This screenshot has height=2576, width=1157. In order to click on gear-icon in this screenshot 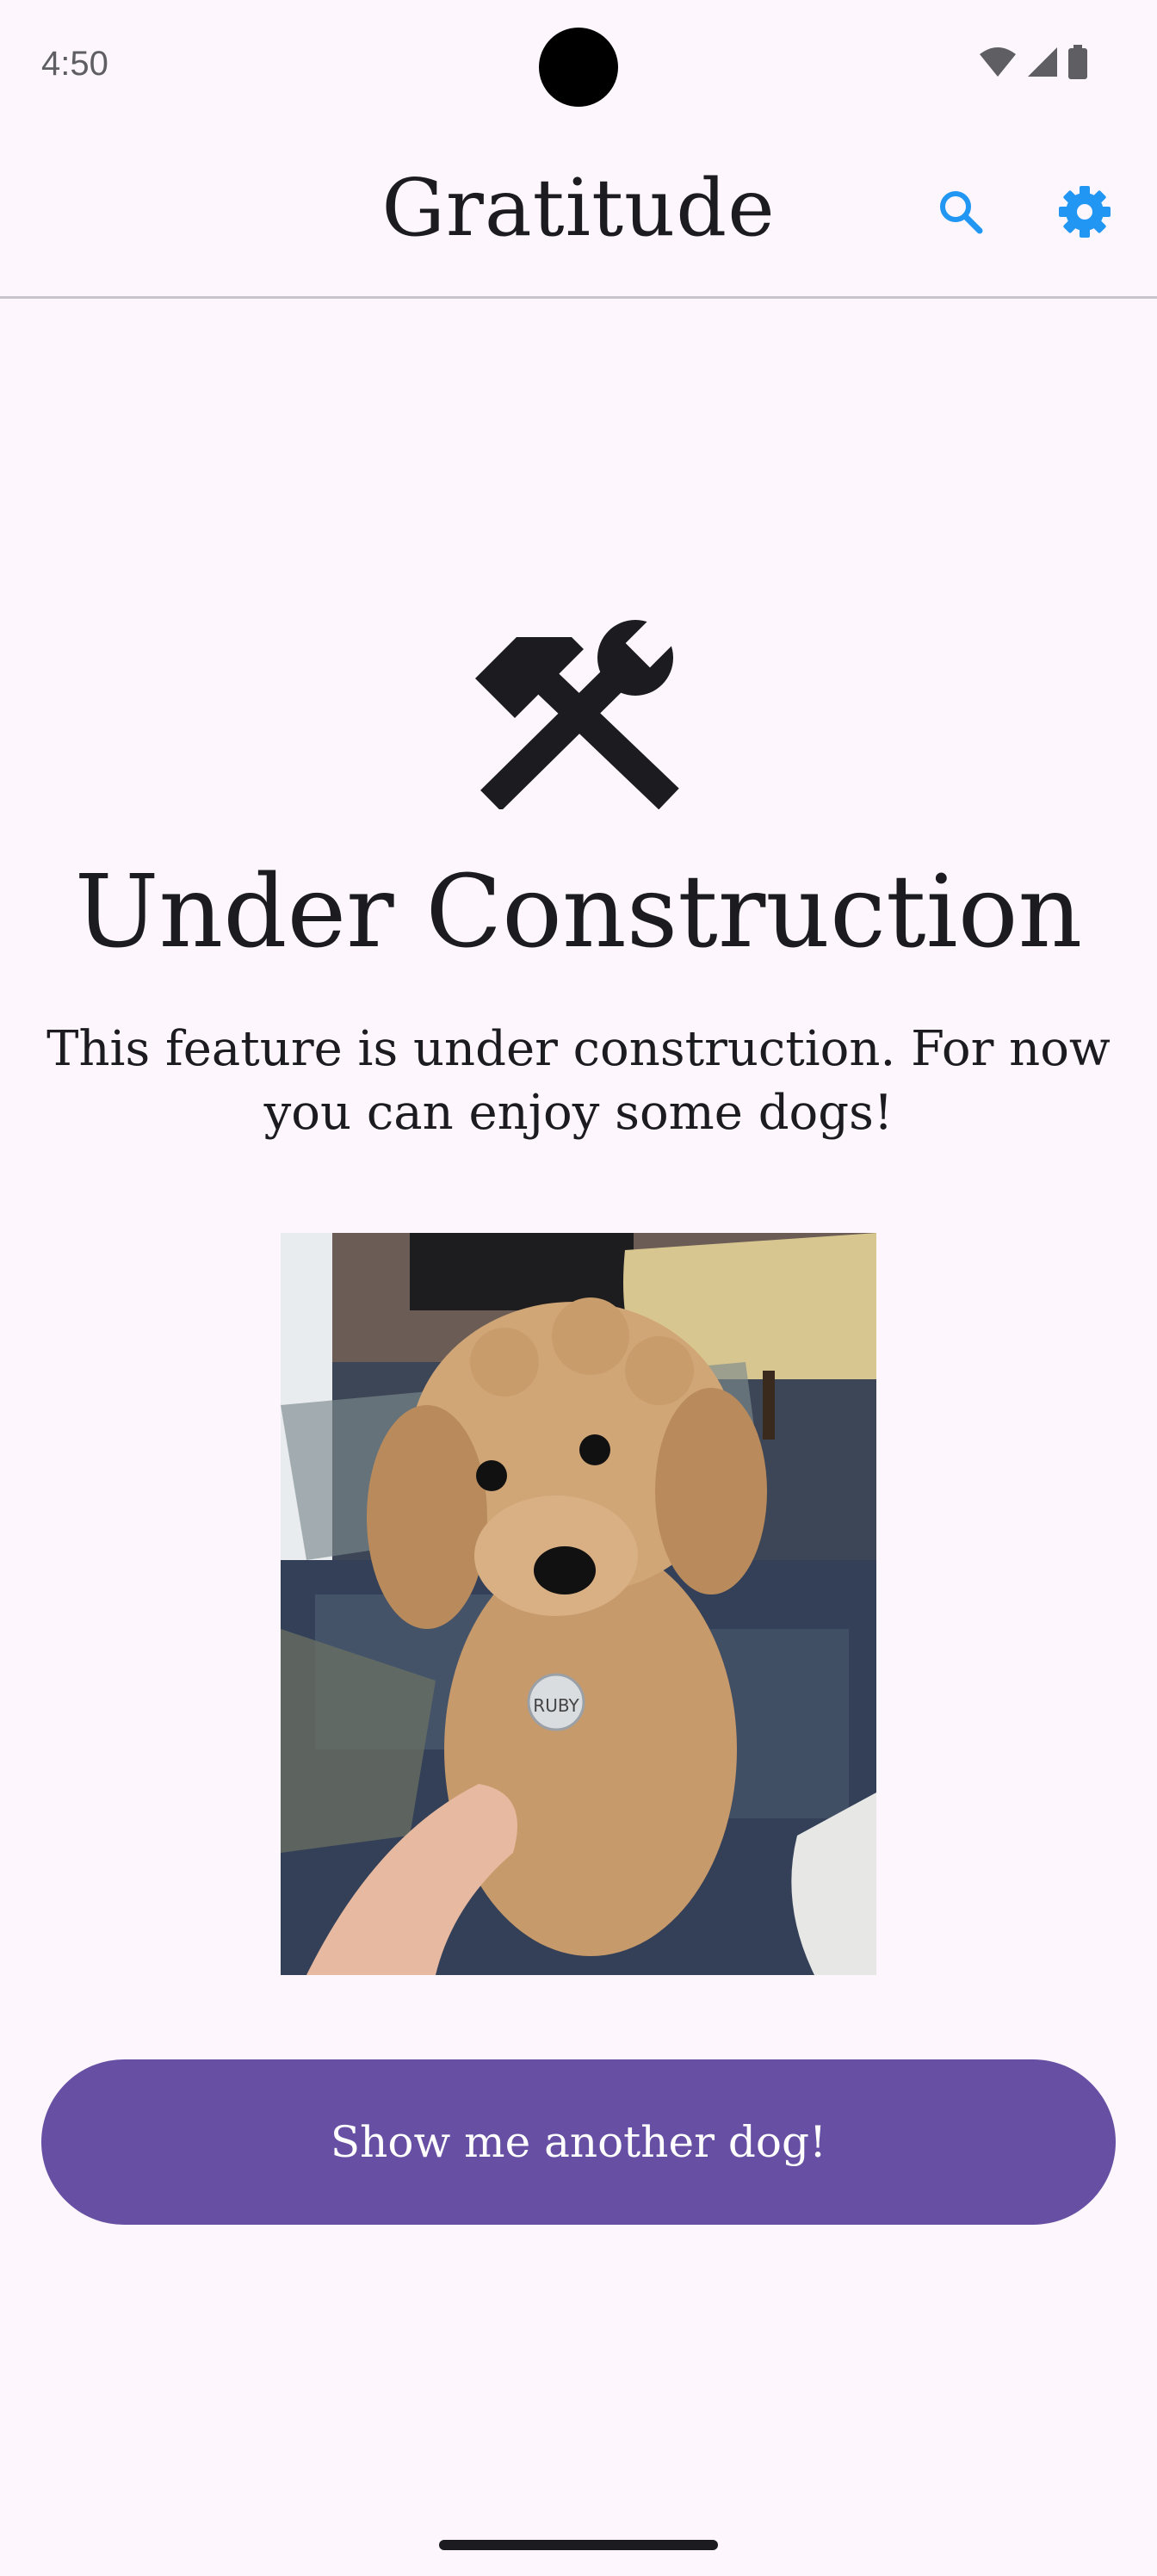, I will do `click(1085, 212)`.